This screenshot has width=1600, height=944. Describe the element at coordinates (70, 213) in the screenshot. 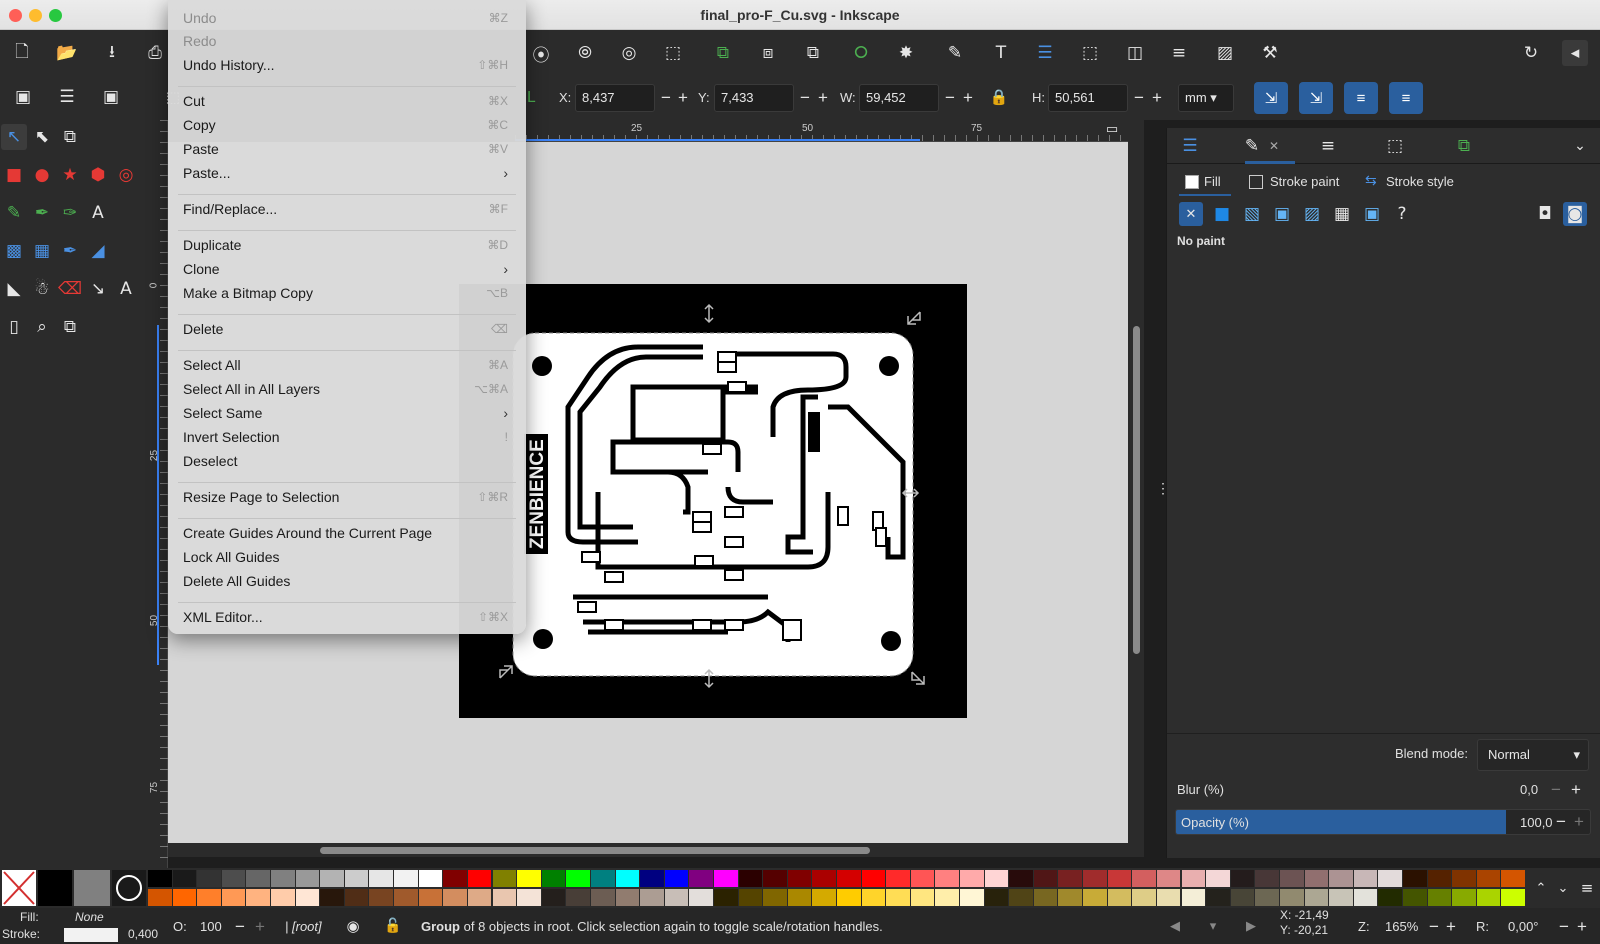

I see `calligraphy-tool-icon: ✑` at that location.